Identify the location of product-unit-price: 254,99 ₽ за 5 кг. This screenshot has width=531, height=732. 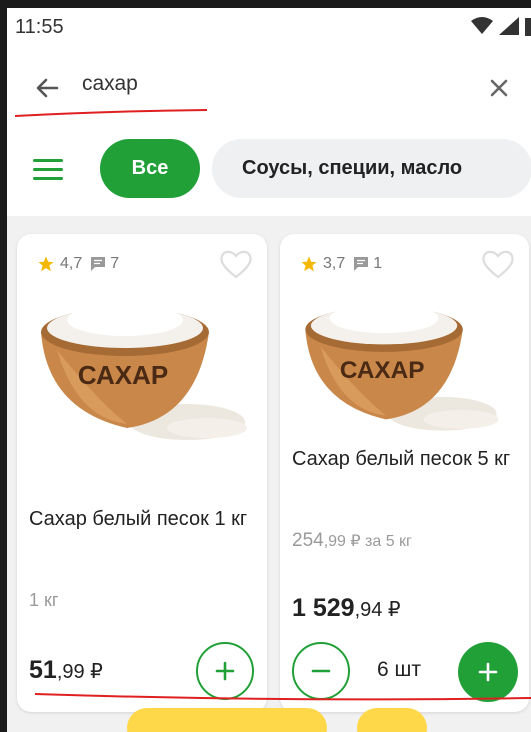
(352, 541).